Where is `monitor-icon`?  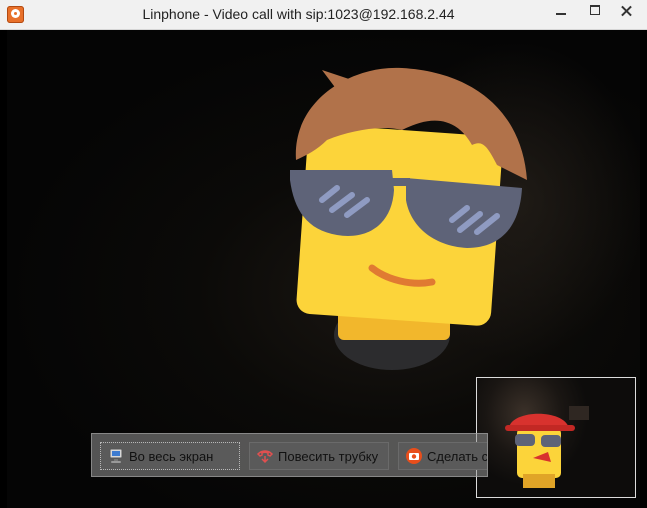 monitor-icon is located at coordinates (116, 455).